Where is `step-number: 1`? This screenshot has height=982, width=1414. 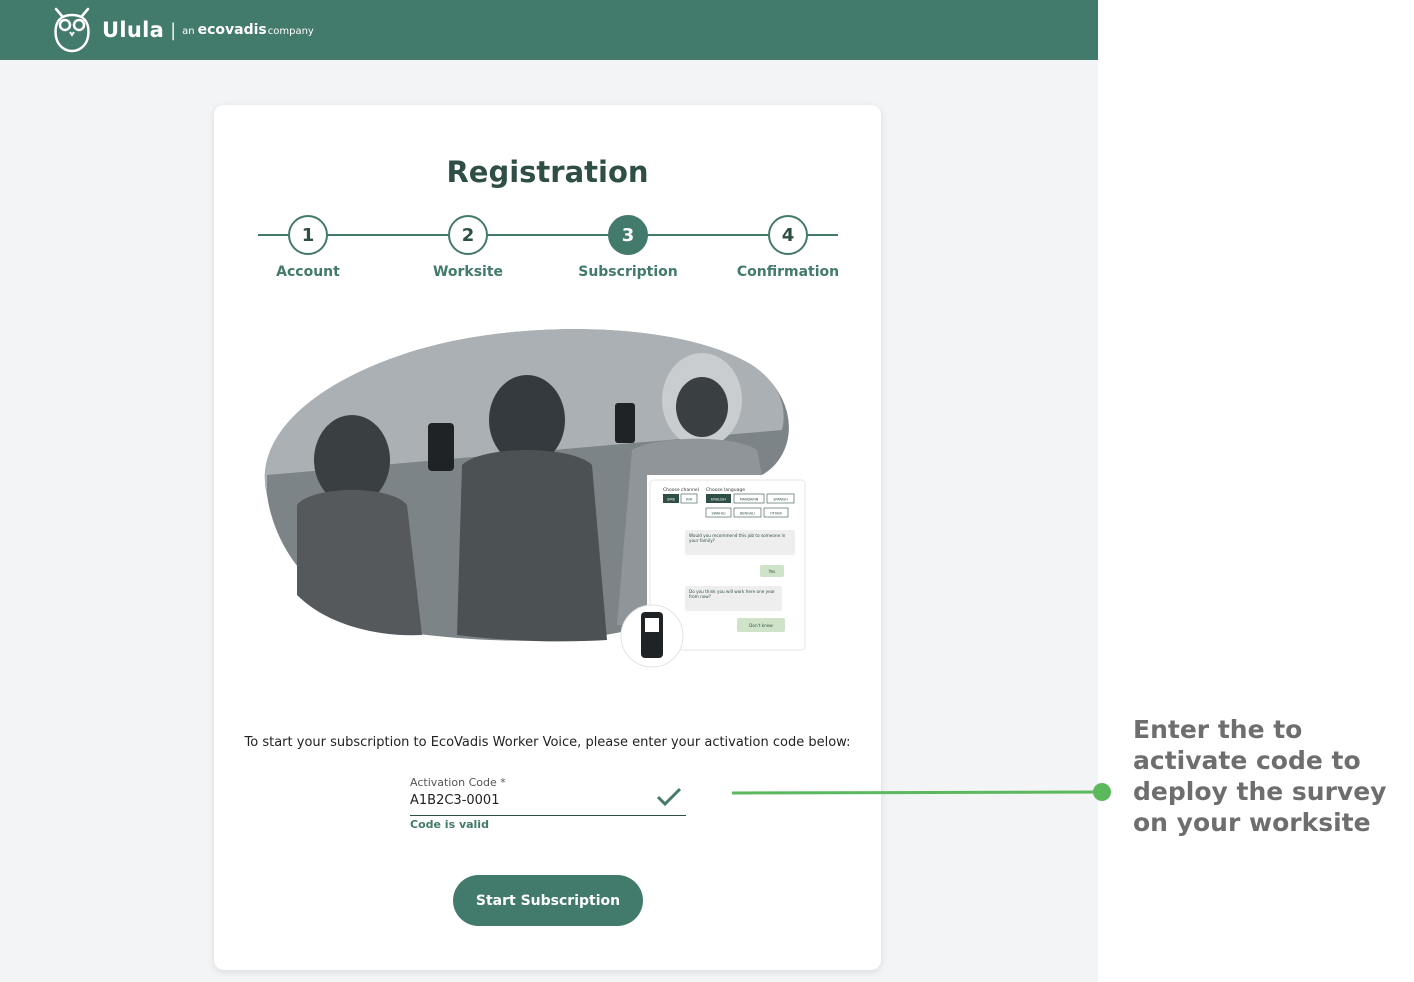 step-number: 1 is located at coordinates (308, 235).